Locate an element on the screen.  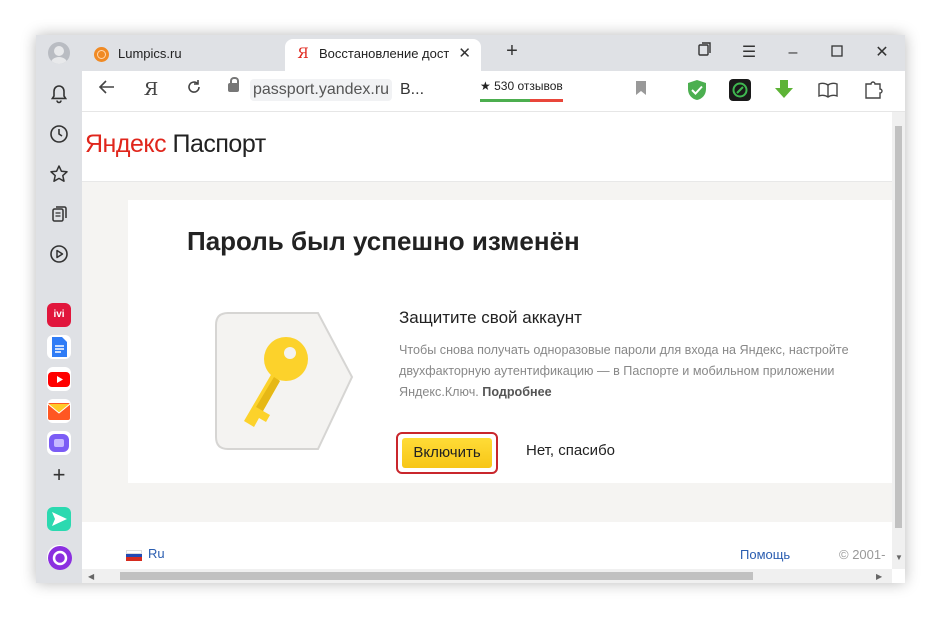
minimize-icon: – is located at coordinates (793, 53).